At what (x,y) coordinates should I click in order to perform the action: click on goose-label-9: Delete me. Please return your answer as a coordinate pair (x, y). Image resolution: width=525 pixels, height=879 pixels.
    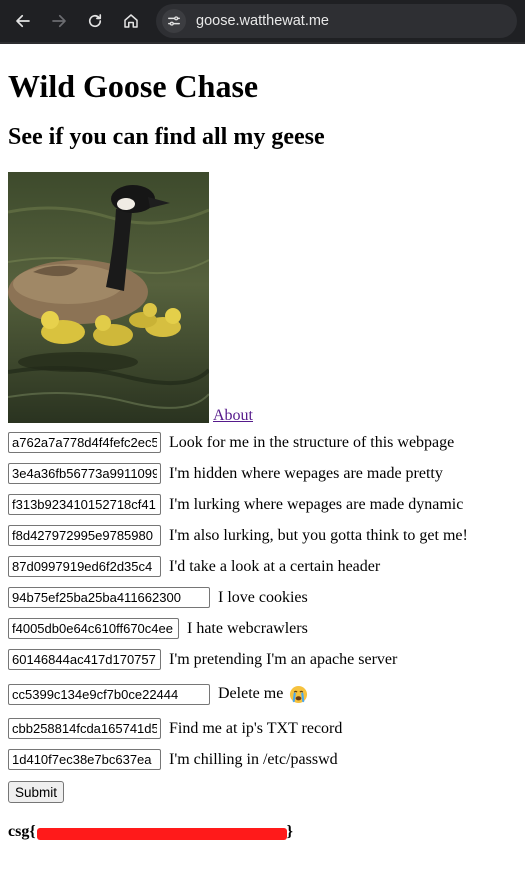
    Looking at the image, I should click on (251, 693).